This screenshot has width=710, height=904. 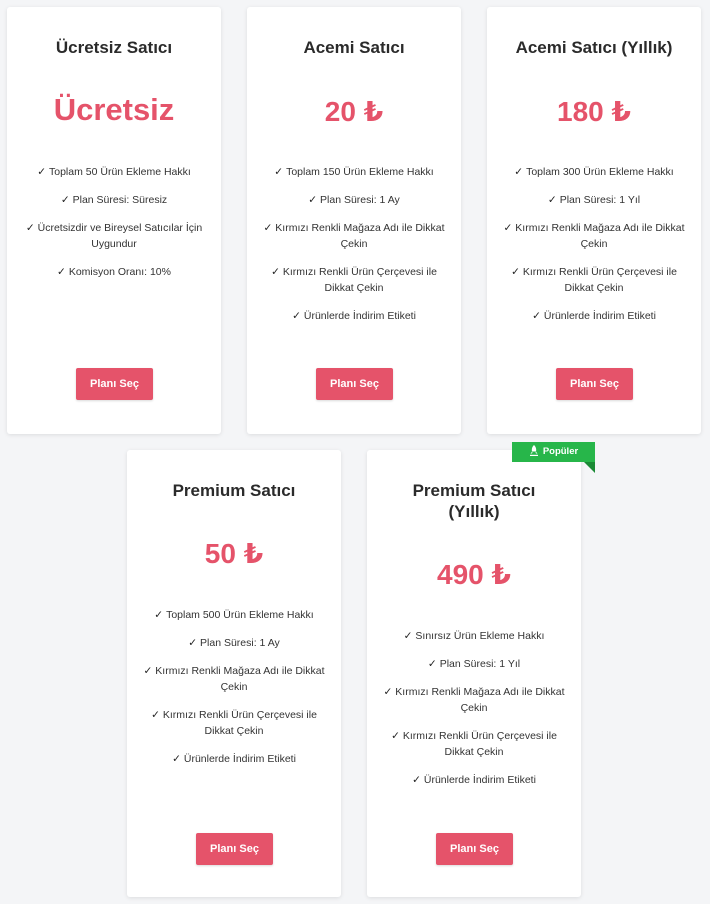 What do you see at coordinates (234, 553) in the screenshot?
I see `plan-price: 50 ₺` at bounding box center [234, 553].